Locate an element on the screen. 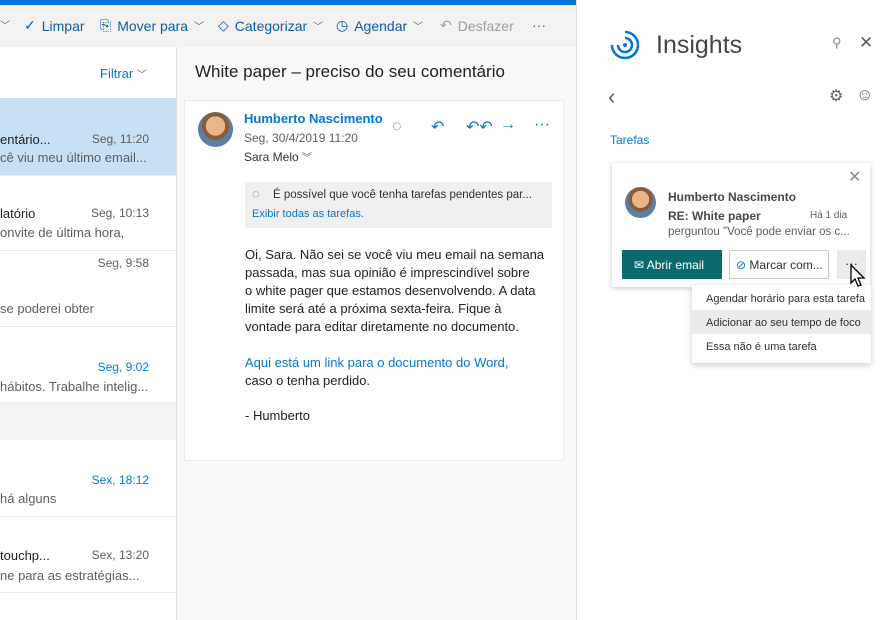 The image size is (896, 620). schedule-button: ◷ Agendar ﹀ is located at coordinates (379, 25).